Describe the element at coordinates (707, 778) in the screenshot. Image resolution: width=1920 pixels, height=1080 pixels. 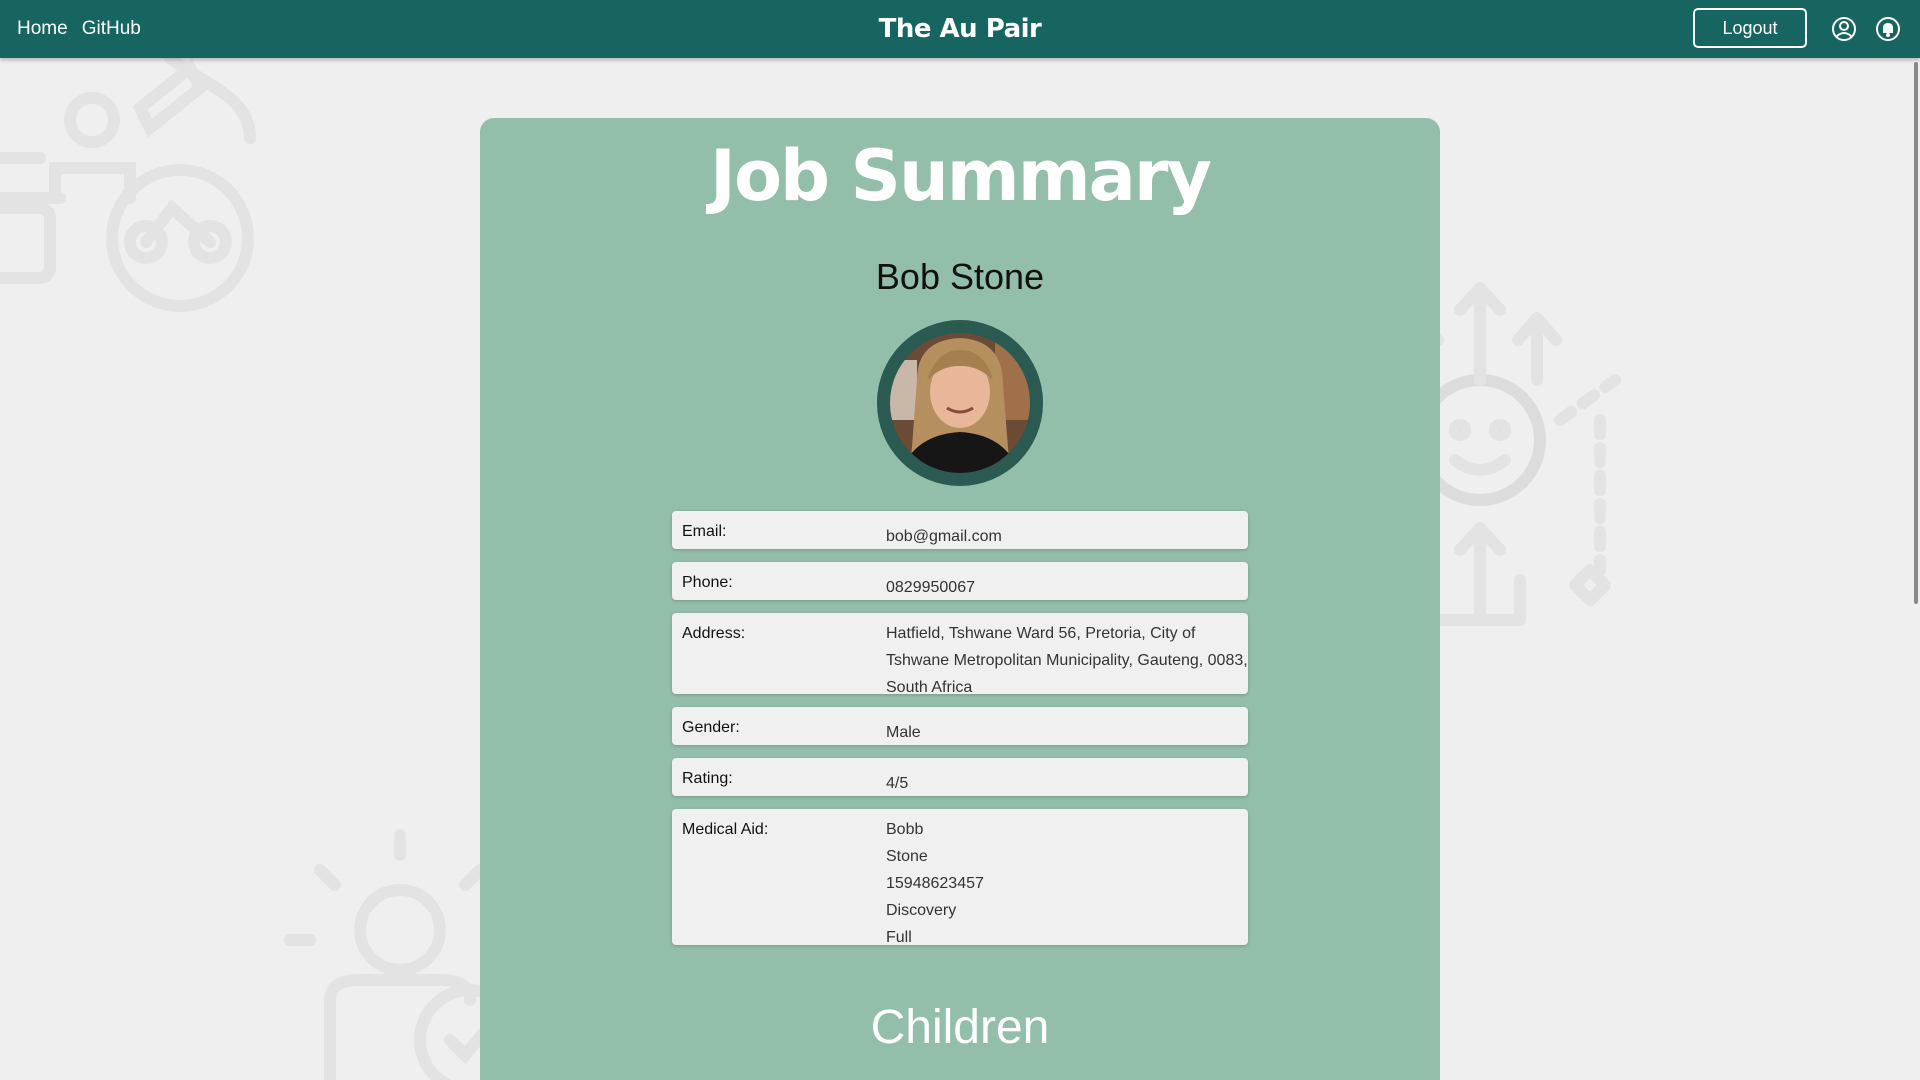
I see `rating-label: Rating:` at that location.